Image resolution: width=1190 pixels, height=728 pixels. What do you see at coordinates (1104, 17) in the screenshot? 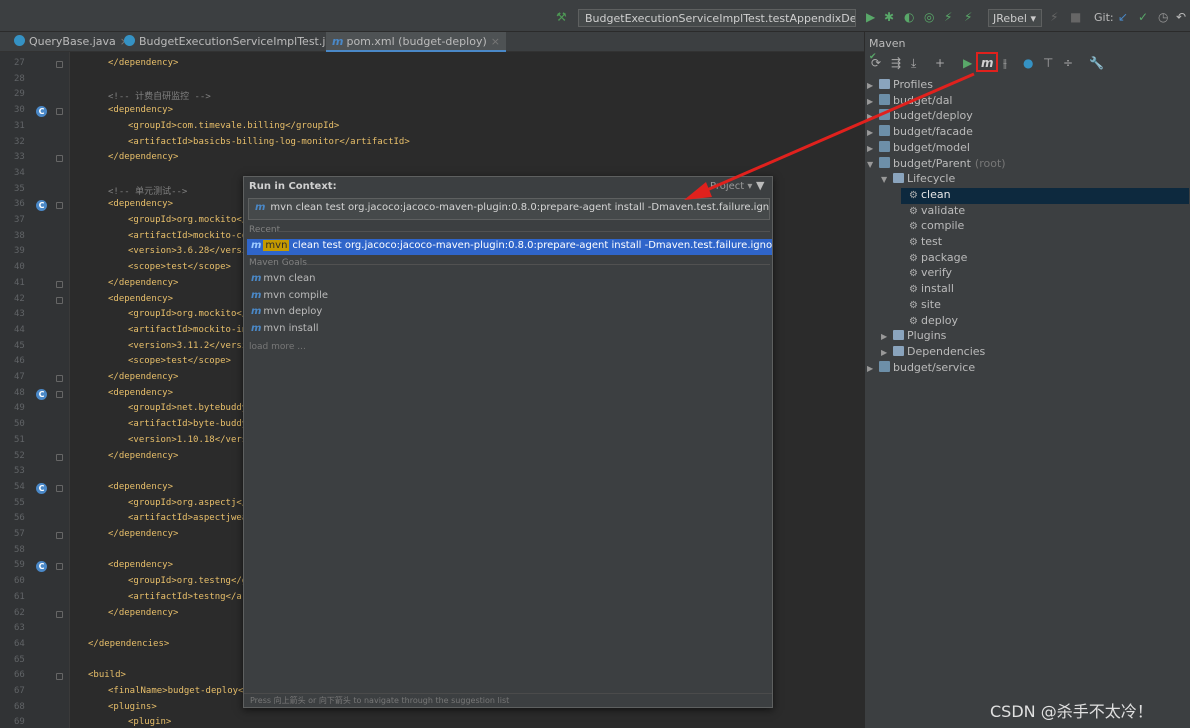
I see `git-label: Git:` at bounding box center [1104, 17].